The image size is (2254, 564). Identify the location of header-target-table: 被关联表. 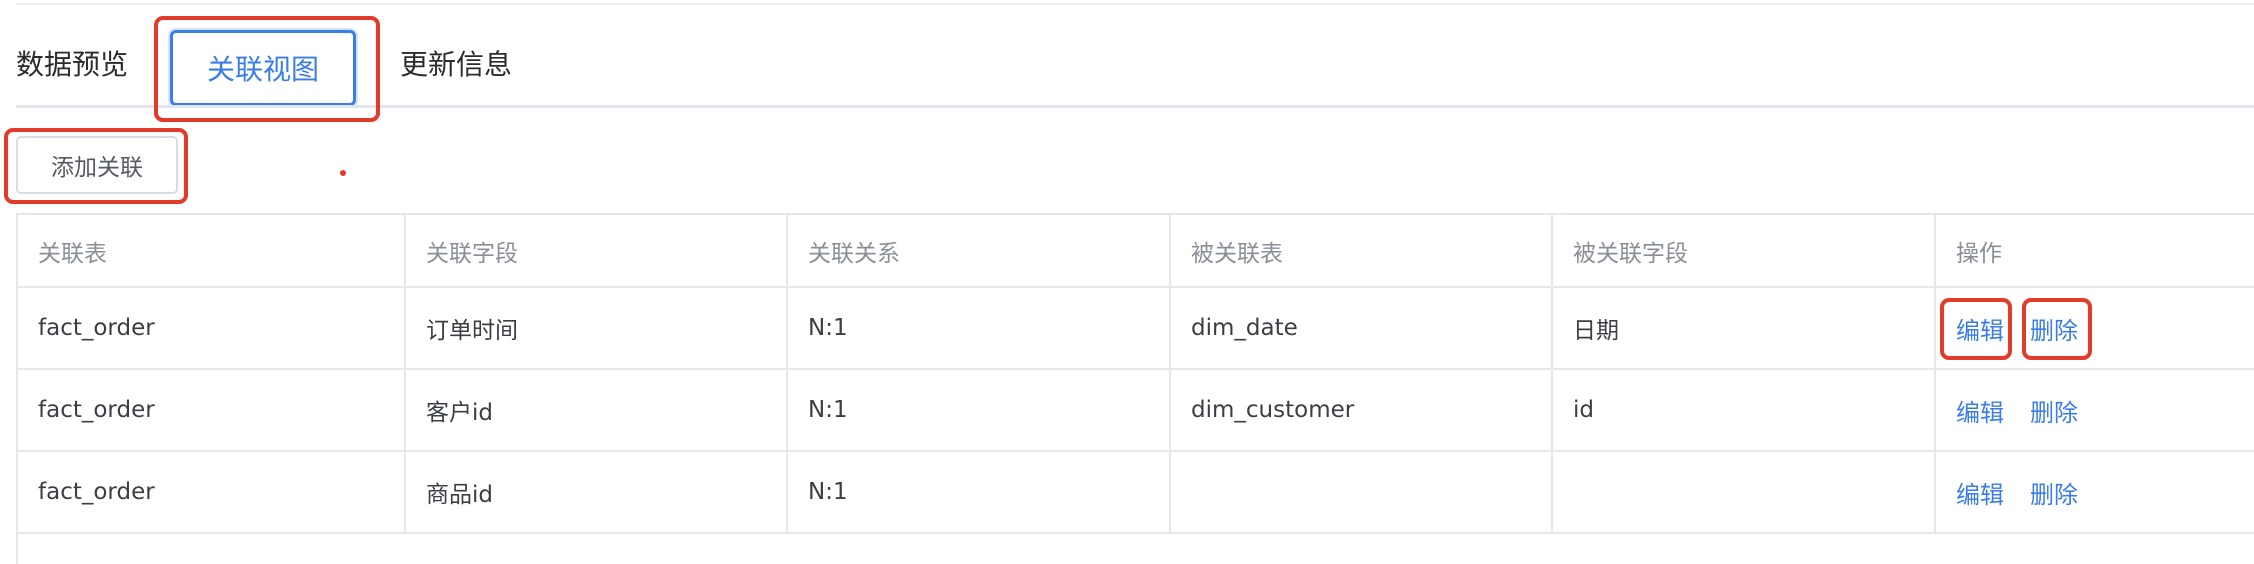
(1362, 250).